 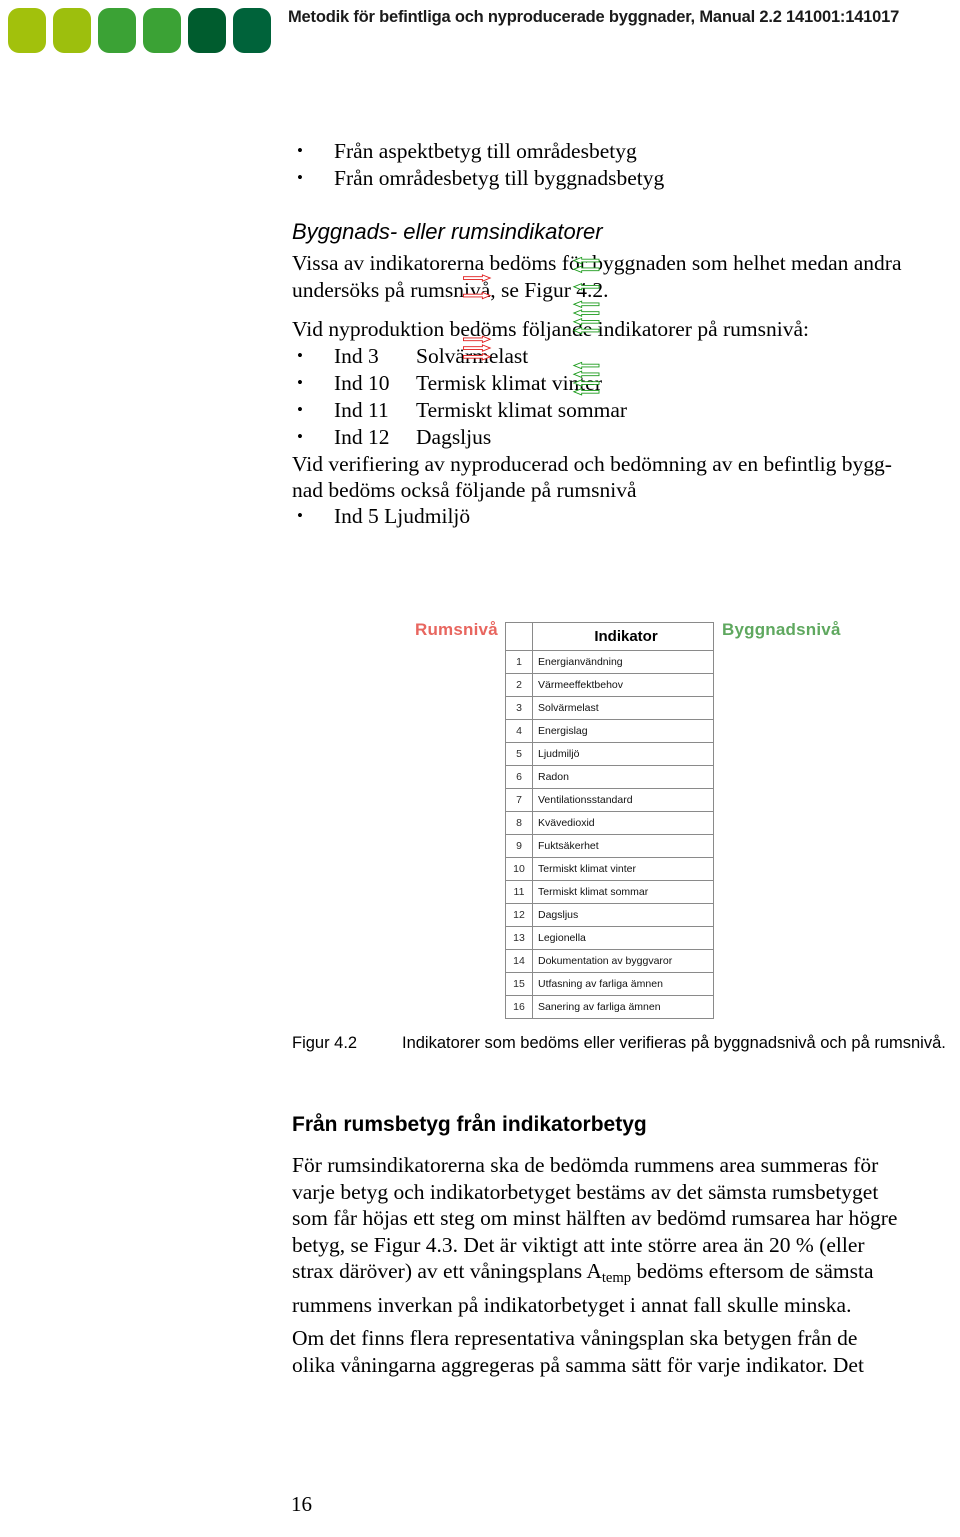 What do you see at coordinates (447, 1271) in the screenshot?
I see `paragraph-line-part-a: strax däröver) av ett våningsplans A` at bounding box center [447, 1271].